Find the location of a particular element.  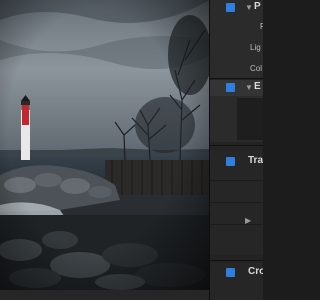

group-title: Cro is located at coordinates (255, 271).